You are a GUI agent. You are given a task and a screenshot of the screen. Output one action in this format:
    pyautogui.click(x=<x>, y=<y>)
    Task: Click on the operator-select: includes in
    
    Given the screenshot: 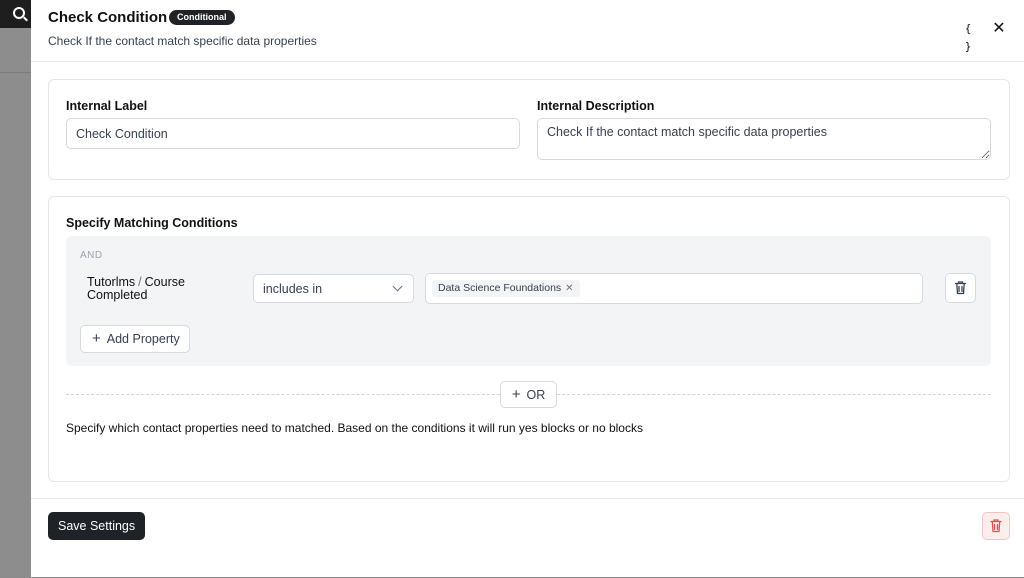 What is the action you would take?
    pyautogui.click(x=333, y=288)
    